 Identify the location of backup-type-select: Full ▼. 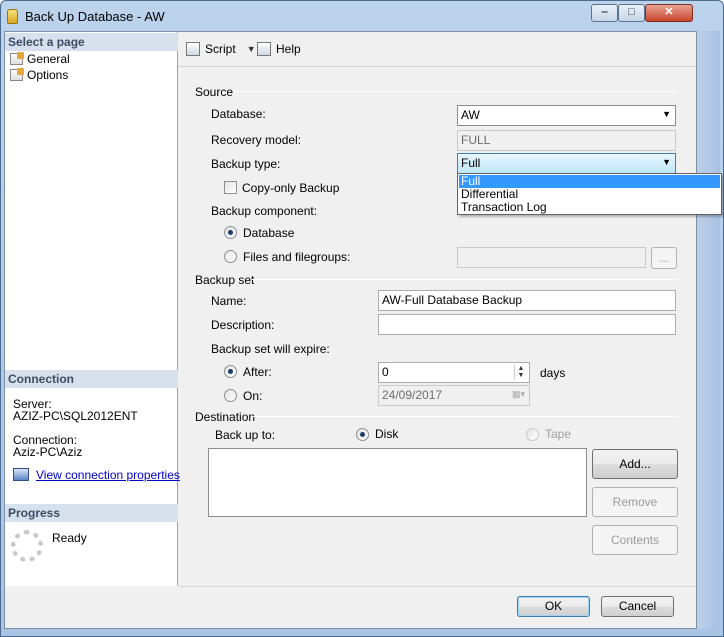
(566, 163).